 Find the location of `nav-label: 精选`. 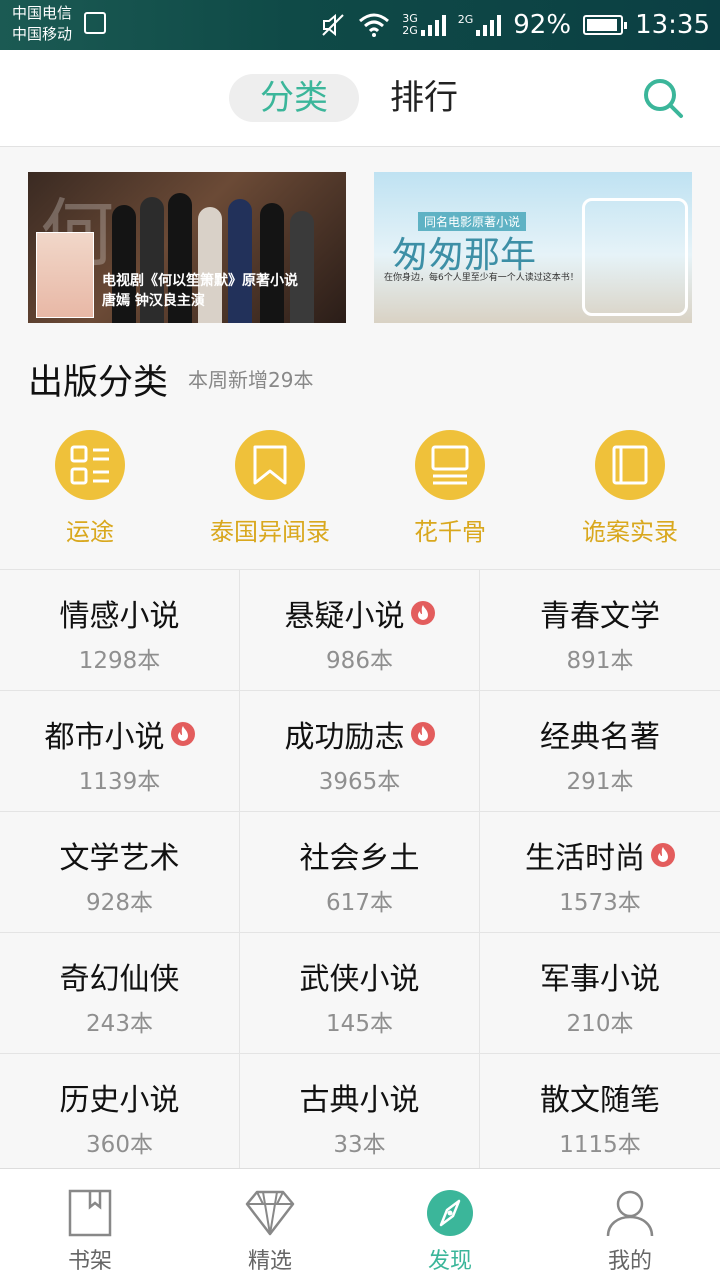

nav-label: 精选 is located at coordinates (269, 1261).